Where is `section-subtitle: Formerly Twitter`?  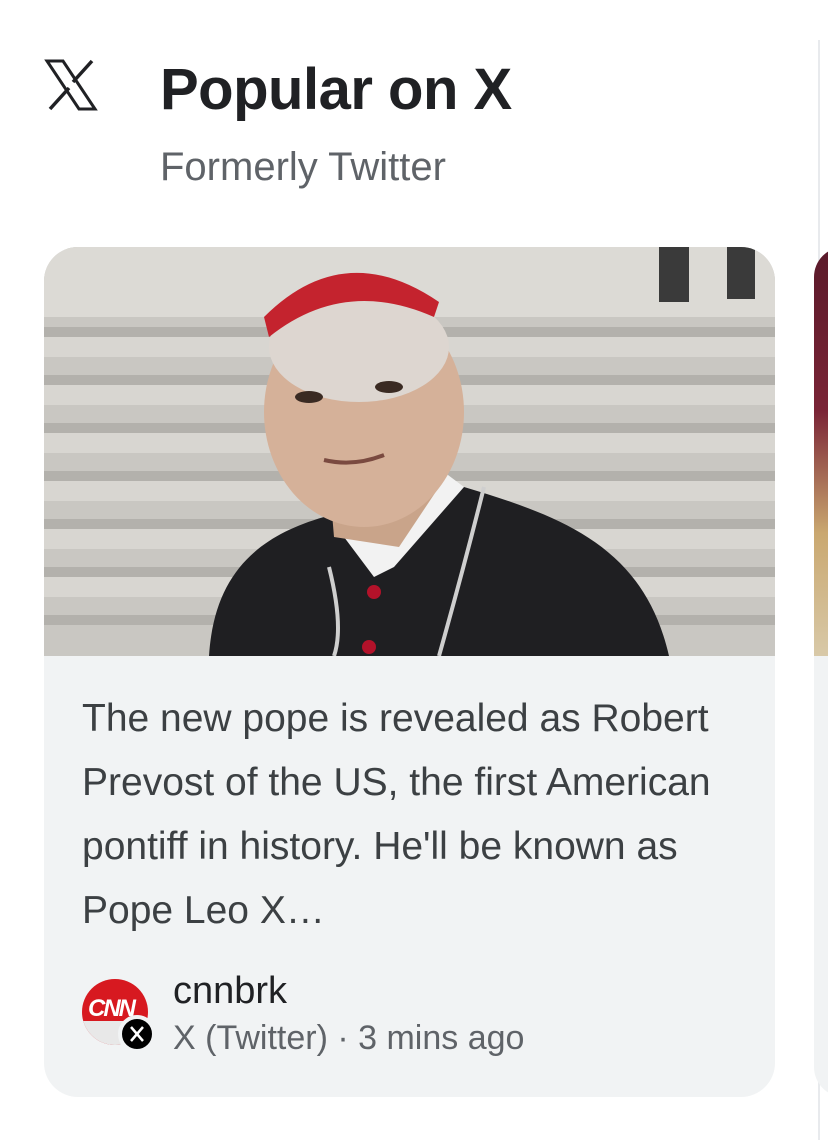
section-subtitle: Formerly Twitter is located at coordinates (303, 167).